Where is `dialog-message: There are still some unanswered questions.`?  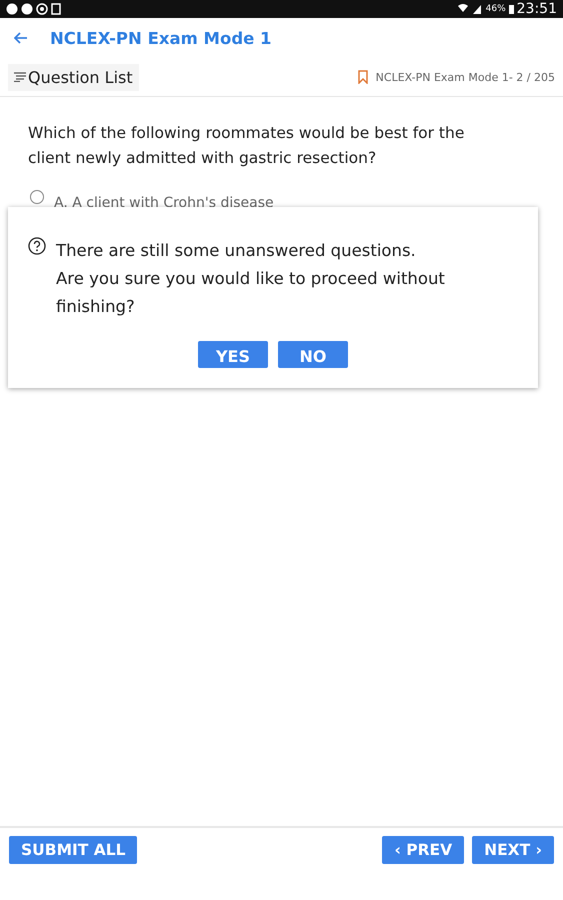
dialog-message: There are still some unanswered questions. is located at coordinates (236, 251).